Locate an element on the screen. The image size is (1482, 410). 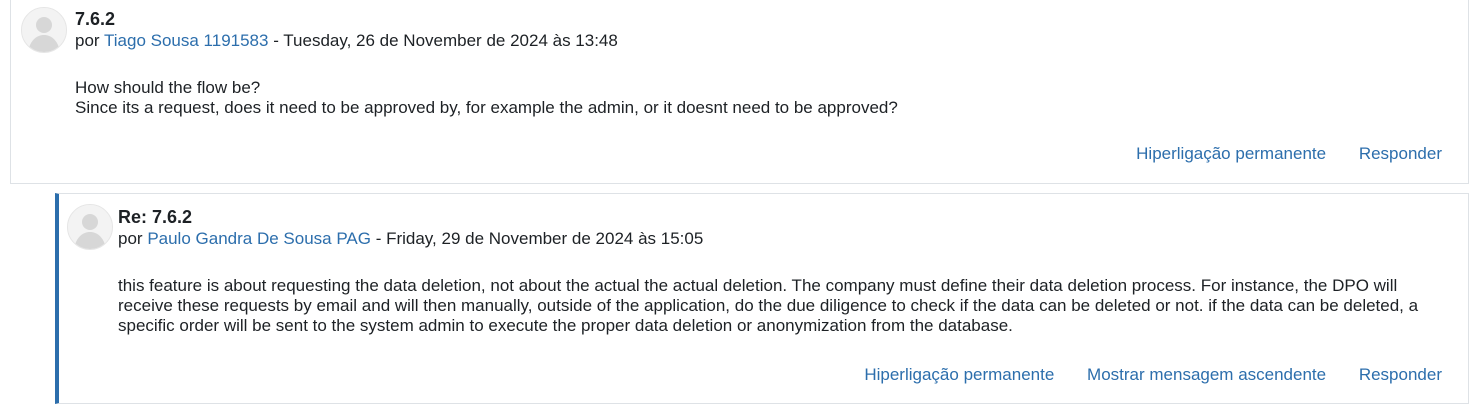
post-date: Tuesday, 26 de November de 2024 às 13:48 is located at coordinates (450, 40).